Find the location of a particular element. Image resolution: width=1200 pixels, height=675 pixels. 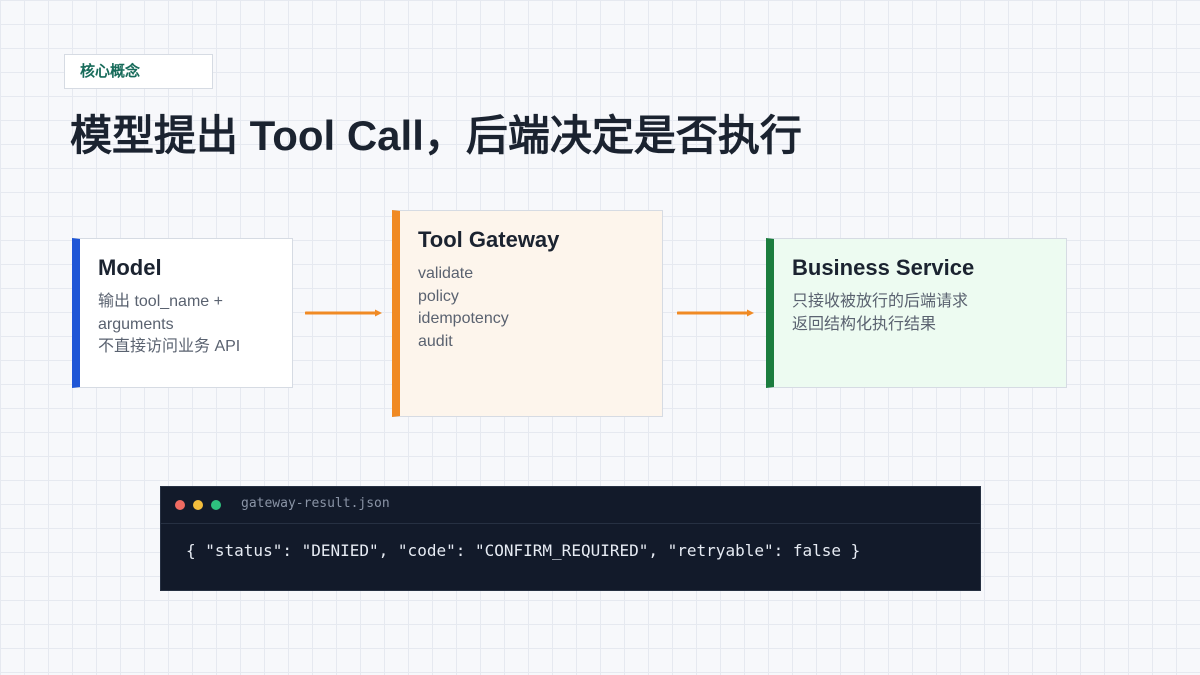

business-service-card-title: Business Service is located at coordinates (883, 267).